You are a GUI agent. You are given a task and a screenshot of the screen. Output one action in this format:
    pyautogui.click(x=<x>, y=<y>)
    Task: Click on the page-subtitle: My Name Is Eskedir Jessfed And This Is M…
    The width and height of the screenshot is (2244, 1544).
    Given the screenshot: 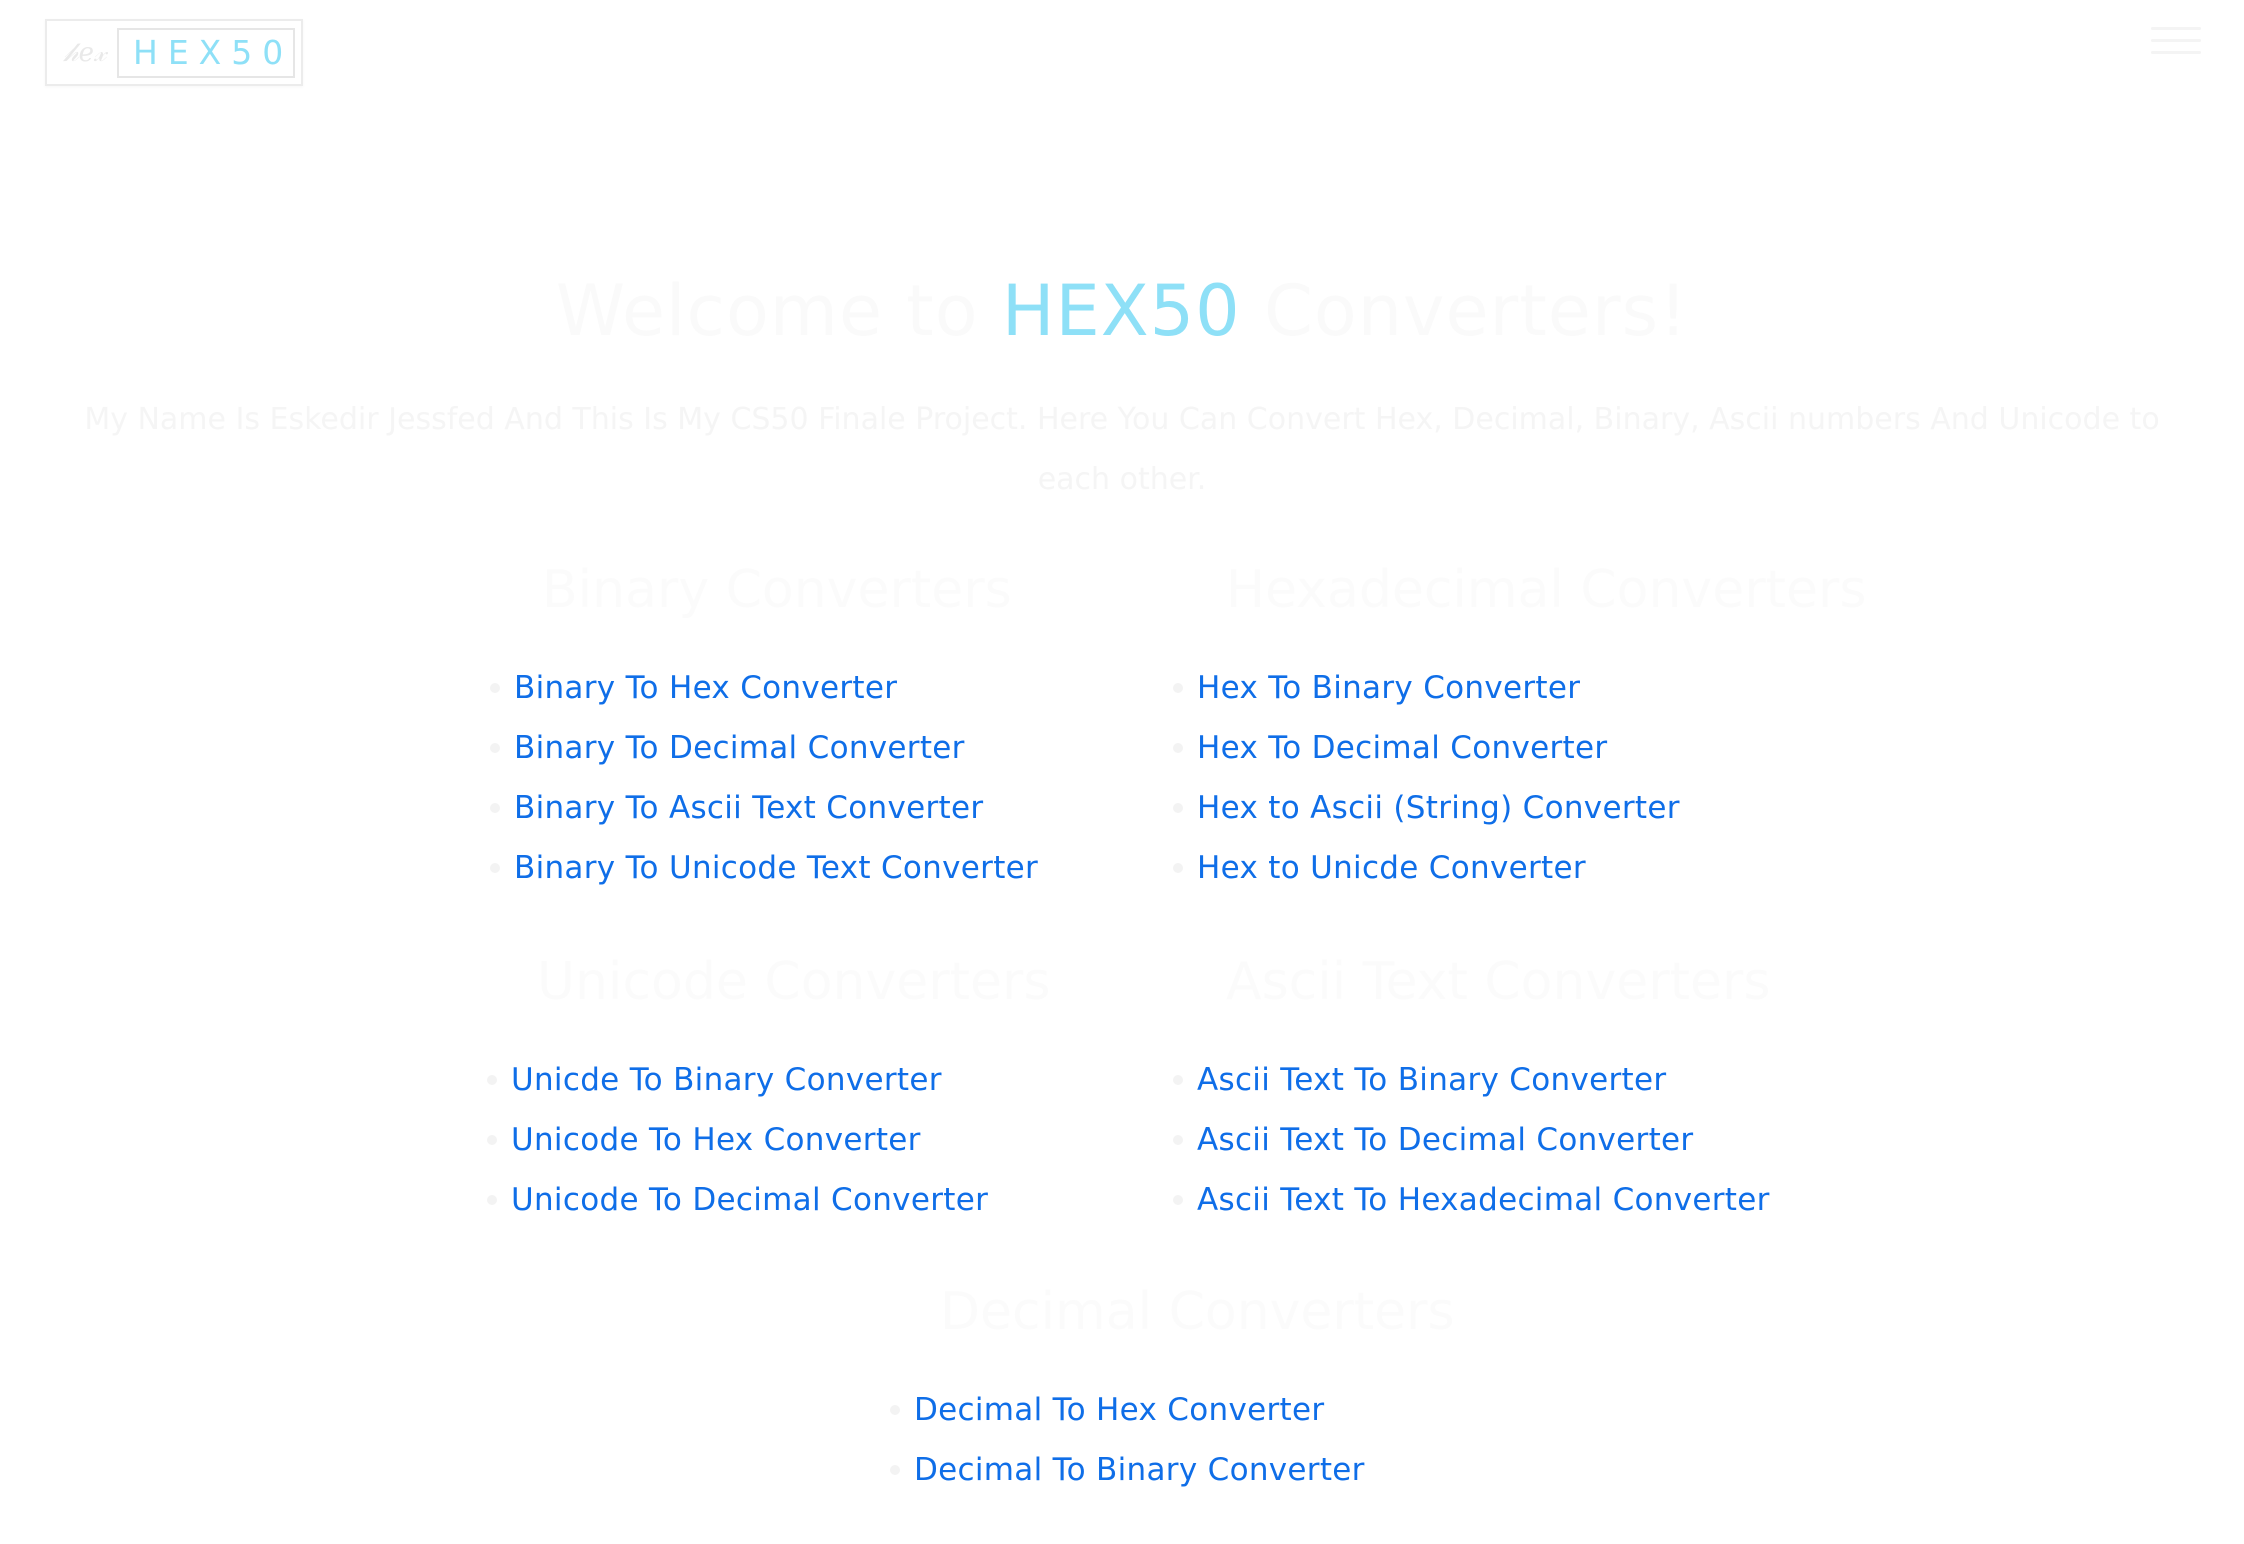 What is the action you would take?
    pyautogui.click(x=1122, y=449)
    